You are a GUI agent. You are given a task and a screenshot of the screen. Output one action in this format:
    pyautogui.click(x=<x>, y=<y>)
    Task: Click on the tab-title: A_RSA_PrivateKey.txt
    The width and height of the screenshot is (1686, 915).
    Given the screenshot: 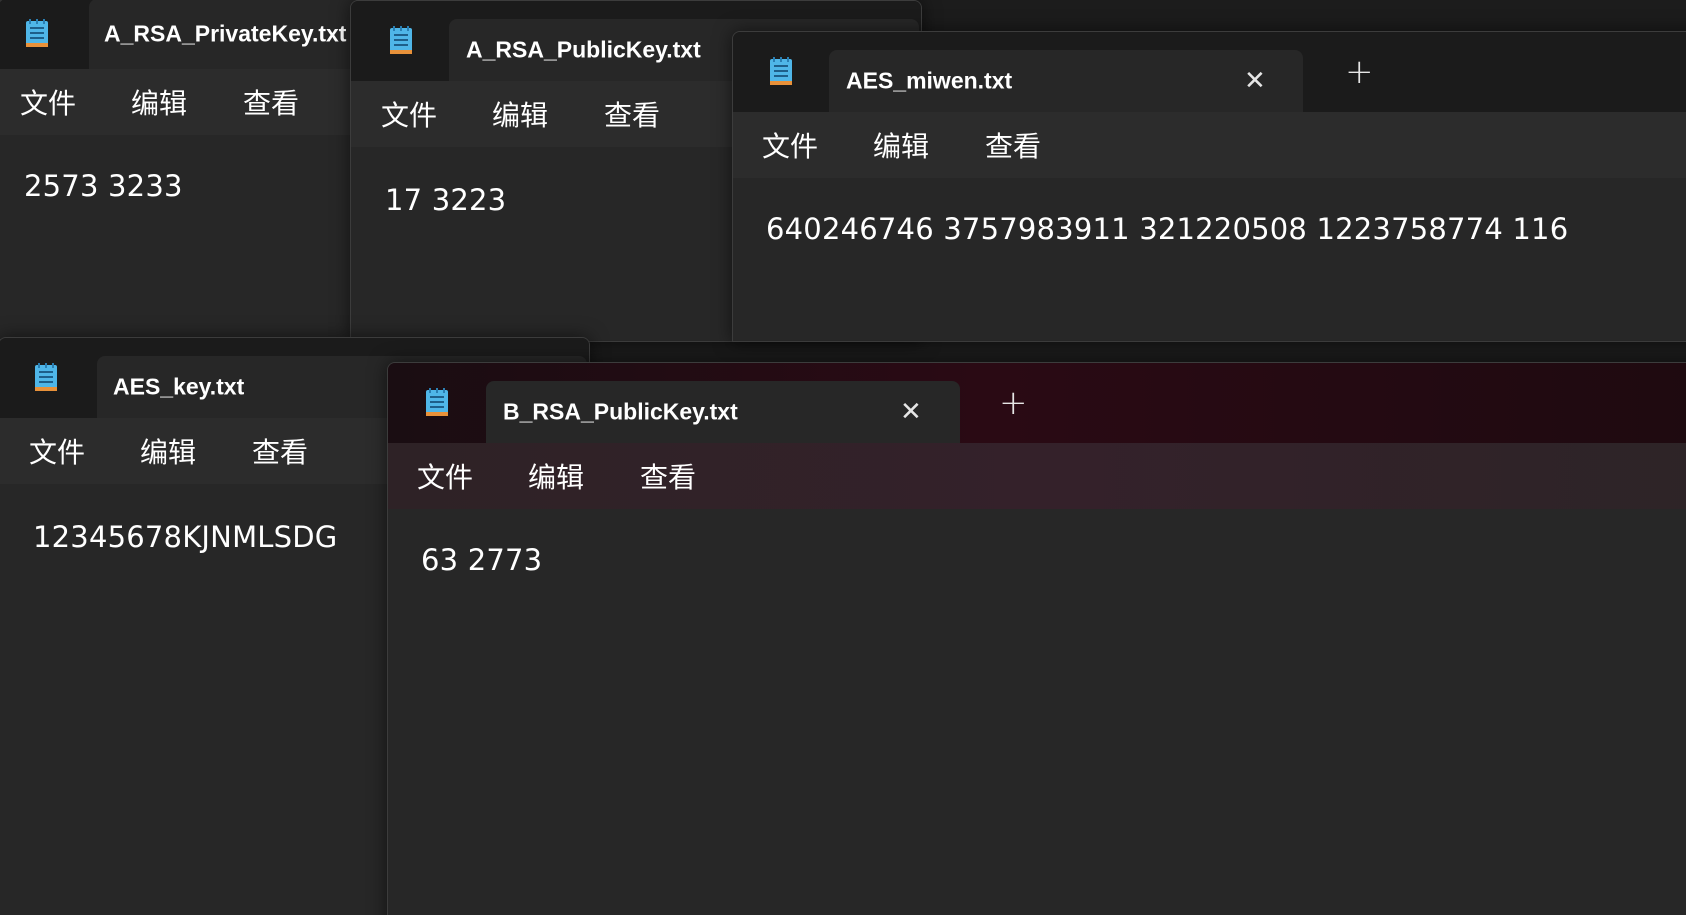 What is the action you would take?
    pyautogui.click(x=225, y=33)
    